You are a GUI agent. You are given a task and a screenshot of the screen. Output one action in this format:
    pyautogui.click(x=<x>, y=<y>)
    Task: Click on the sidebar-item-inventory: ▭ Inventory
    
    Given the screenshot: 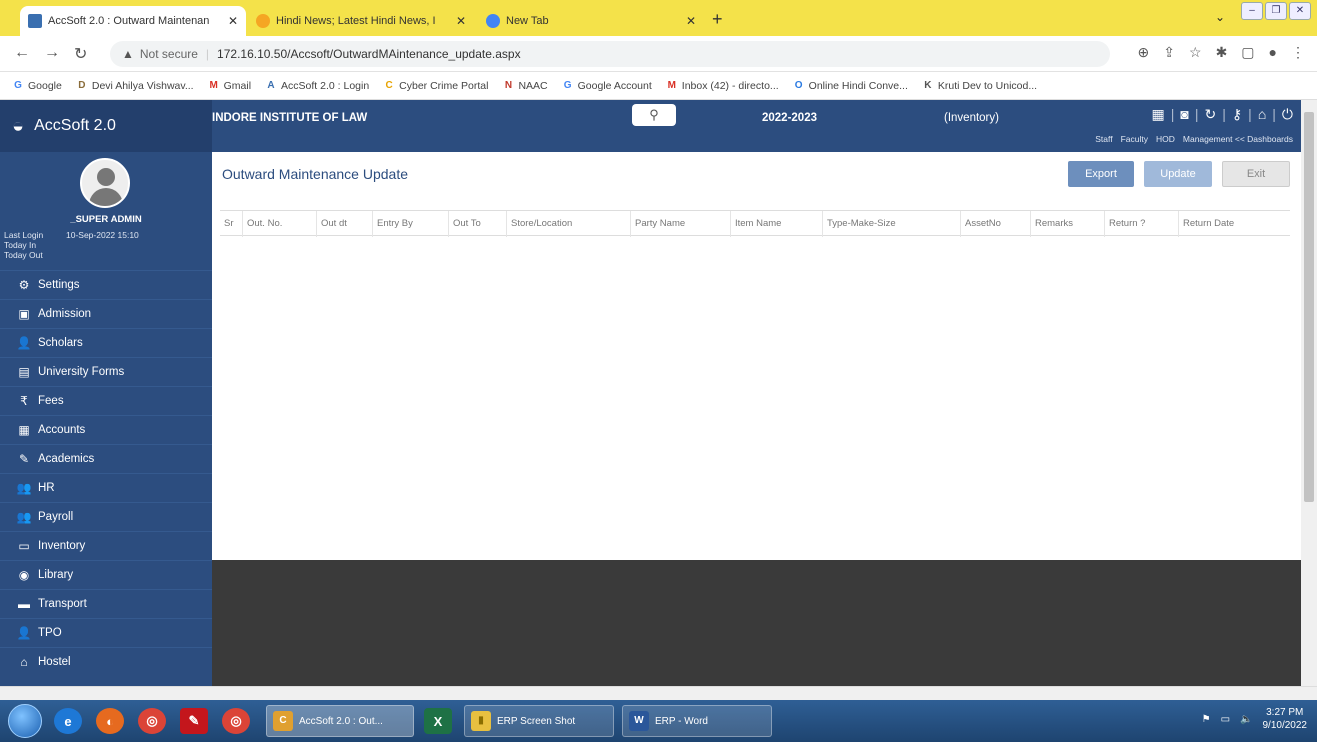 What is the action you would take?
    pyautogui.click(x=106, y=545)
    